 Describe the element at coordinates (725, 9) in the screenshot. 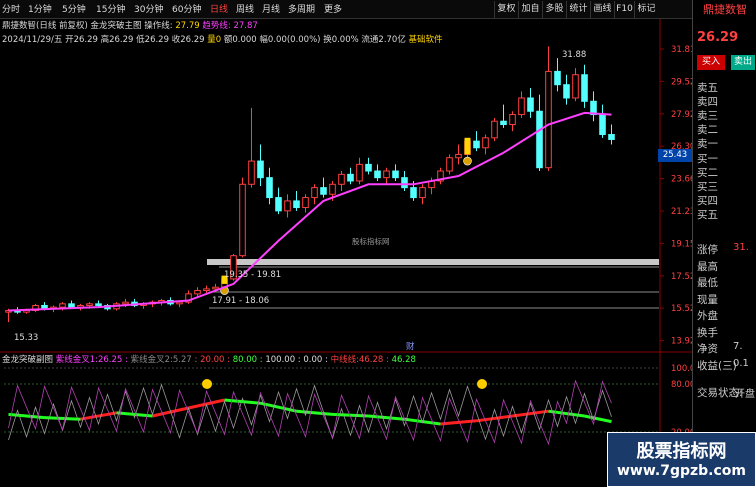

I see `quote-title: 鼎捷数智` at that location.